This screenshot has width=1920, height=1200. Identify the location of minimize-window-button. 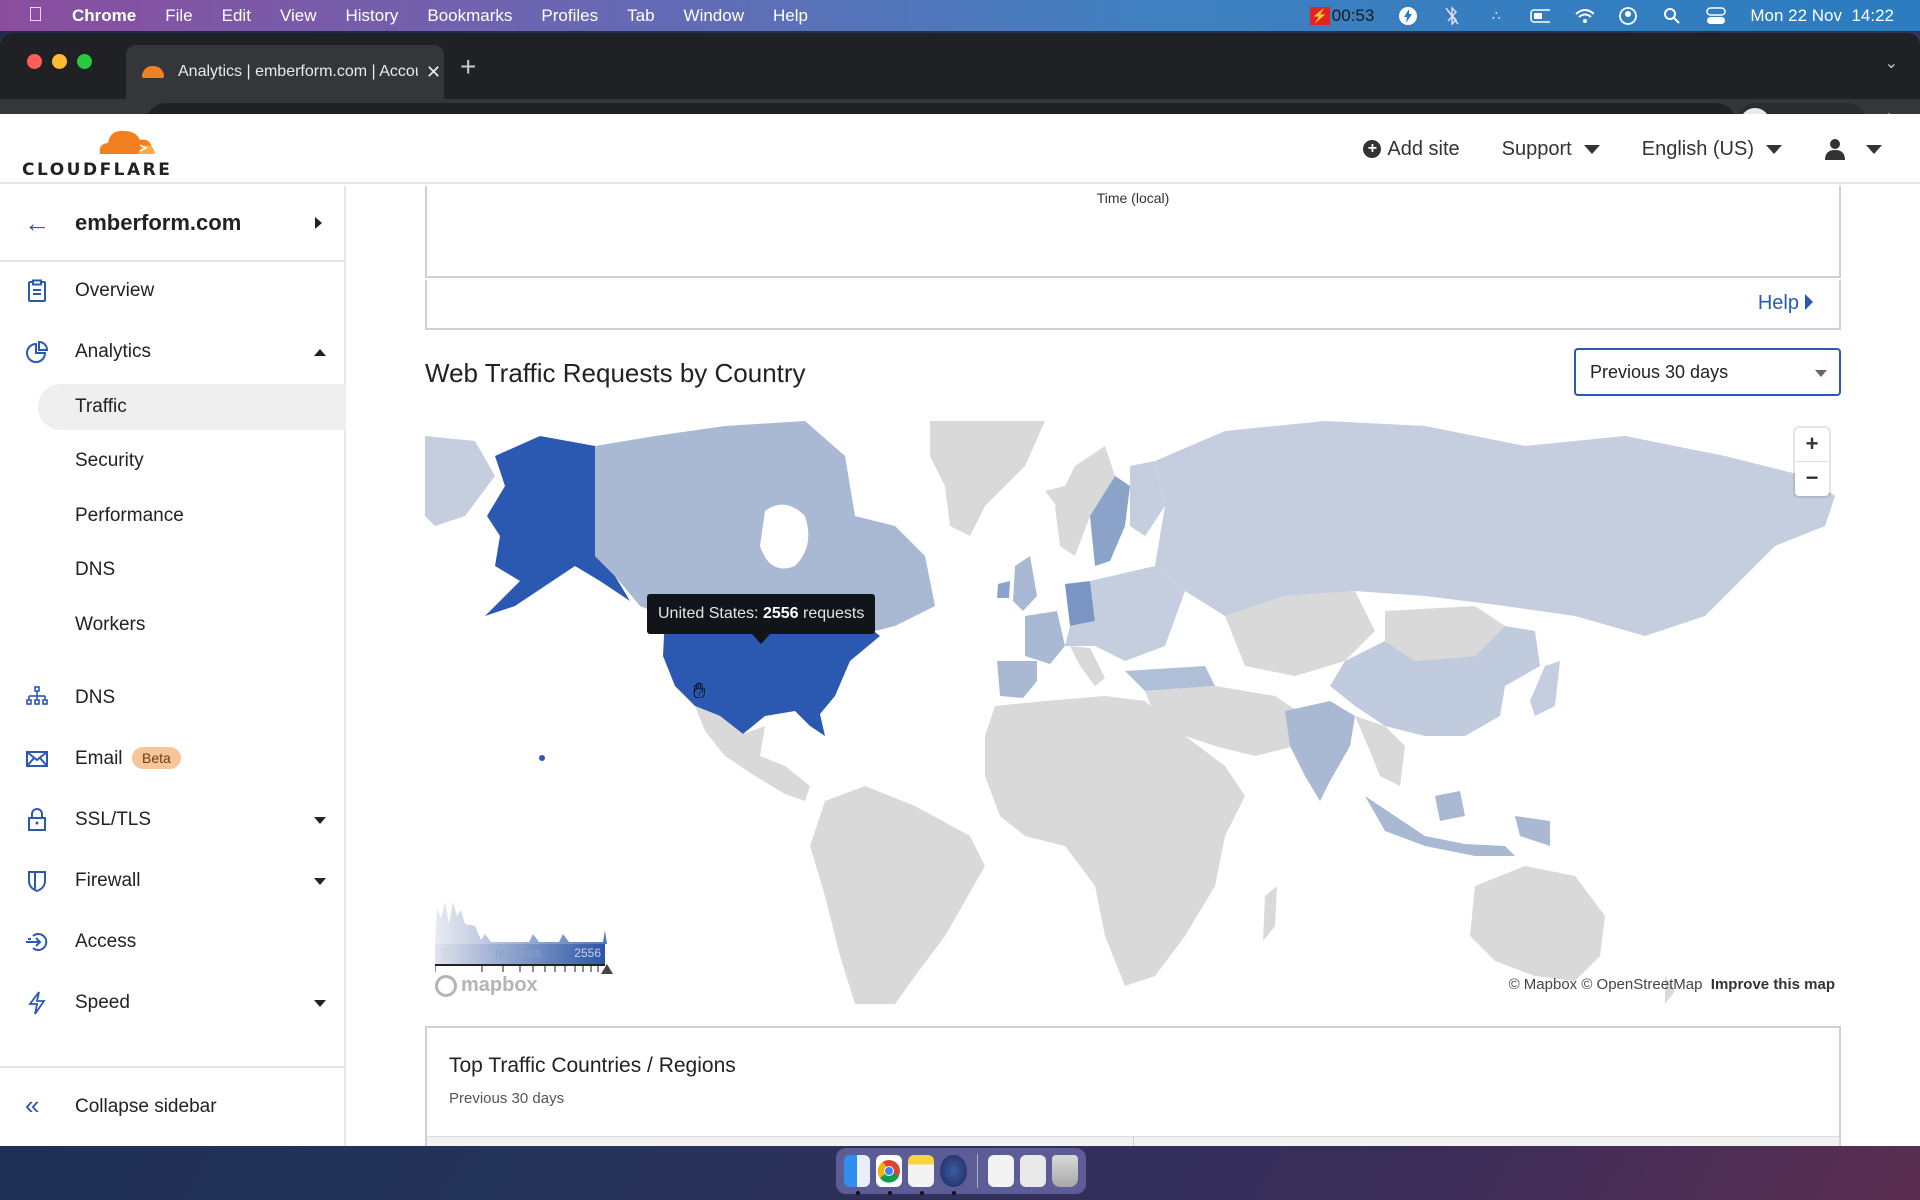
(59, 61).